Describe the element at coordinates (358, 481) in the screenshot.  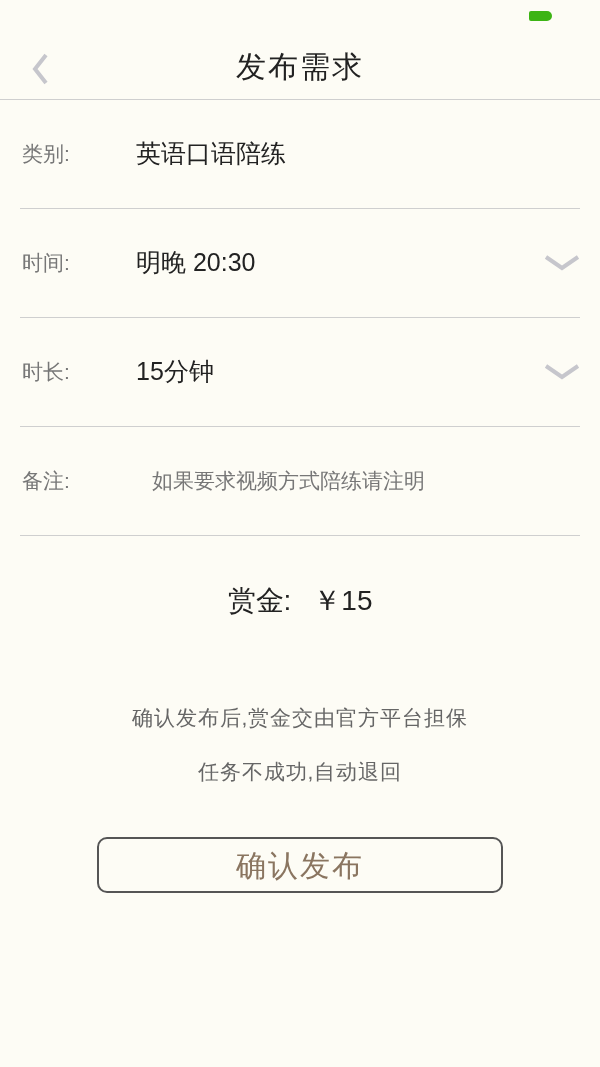
I see `remark-field: 如果要求视频方式陪练请注明` at that location.